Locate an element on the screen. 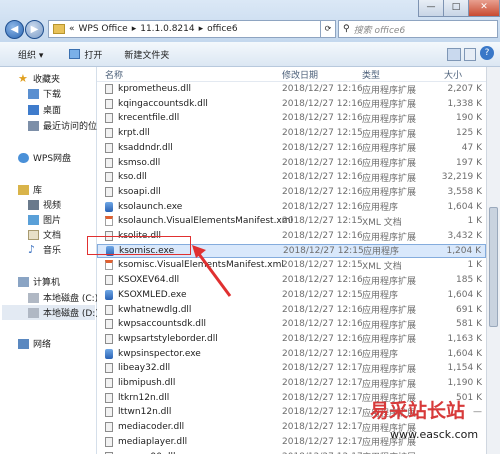 This screenshot has width=500, height=454. nav-music: ♪ 音乐 is located at coordinates (44, 249).